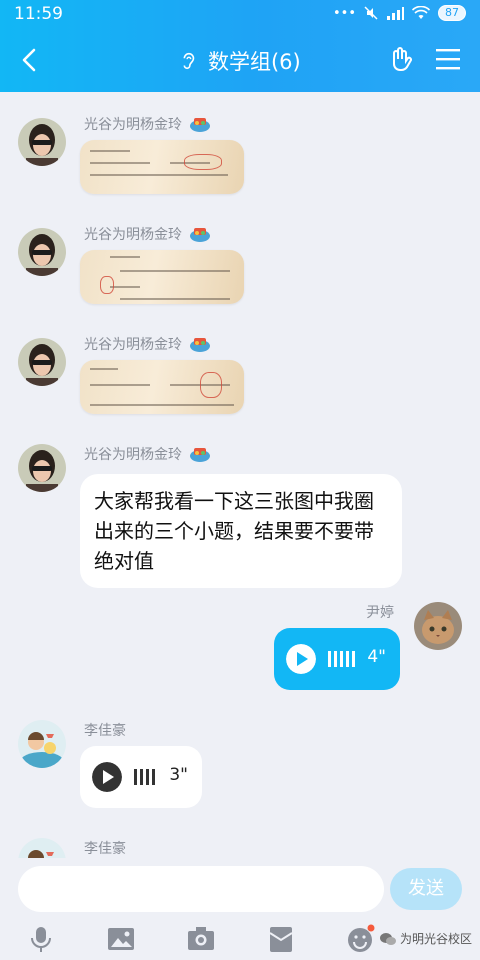 Image resolution: width=480 pixels, height=960 pixels. I want to click on top-bar: 11:59 ••• 87 数学组(6), so click(240, 46).